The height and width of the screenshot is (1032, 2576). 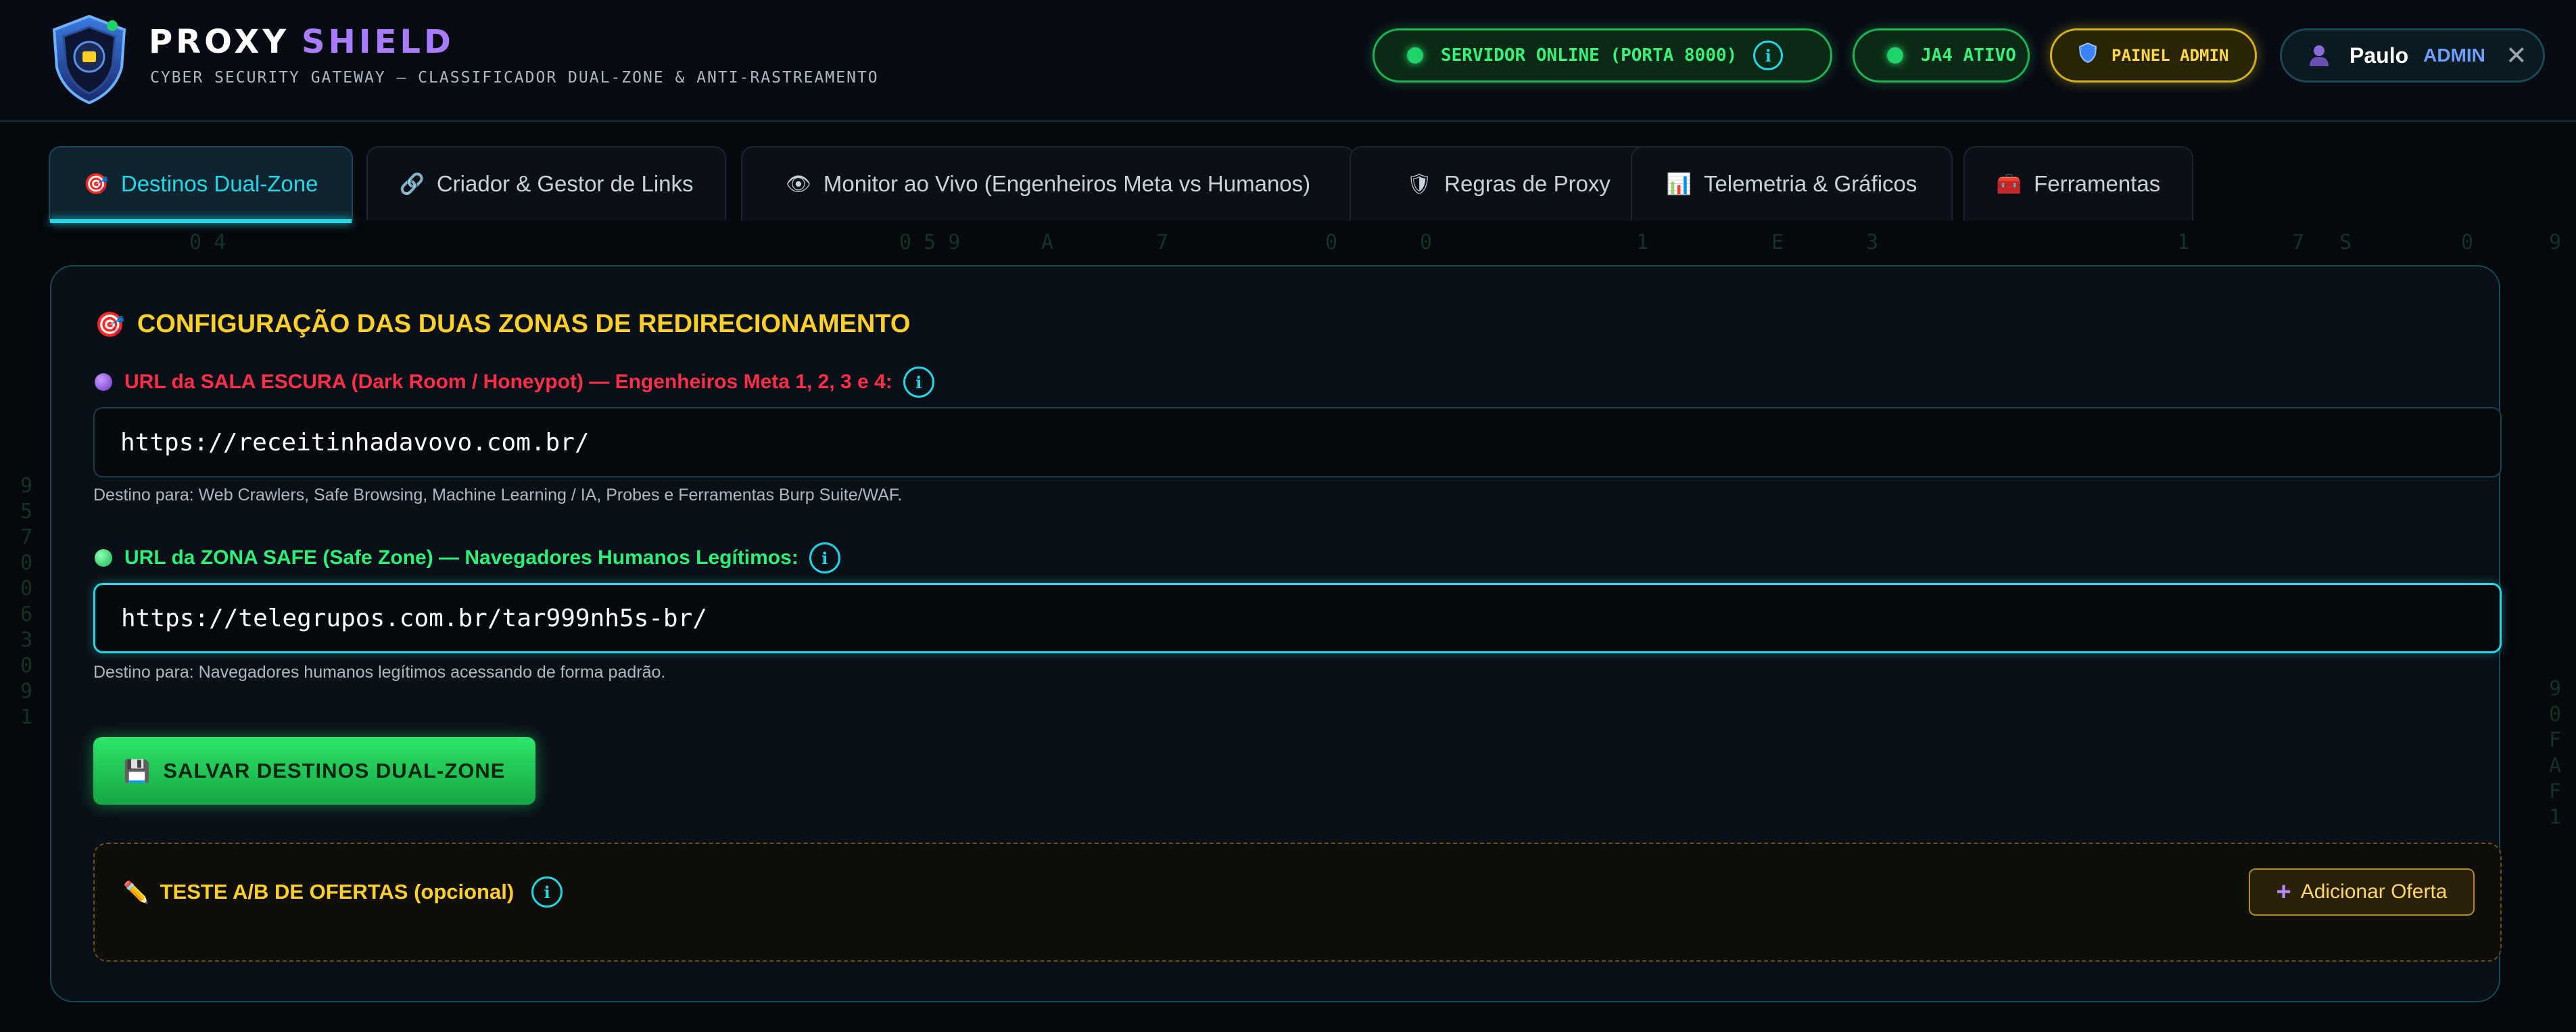 What do you see at coordinates (1527, 183) in the screenshot?
I see `tab-label: Regras de Proxy` at bounding box center [1527, 183].